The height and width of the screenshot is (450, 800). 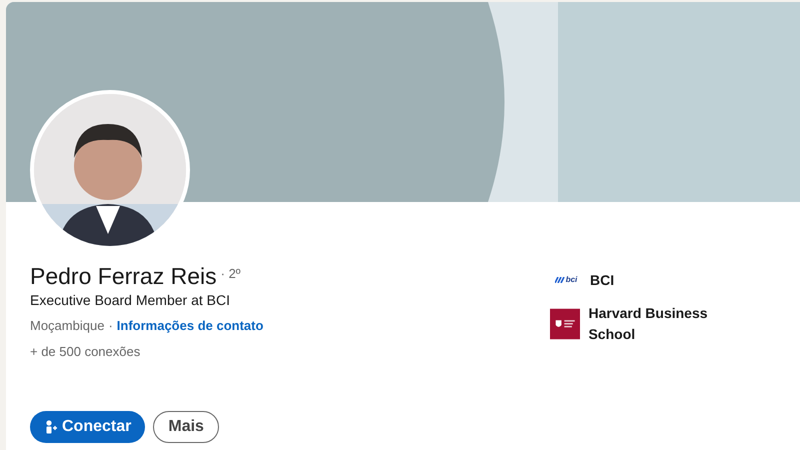 What do you see at coordinates (190, 326) in the screenshot?
I see `contact-info-link: Informações de contato` at bounding box center [190, 326].